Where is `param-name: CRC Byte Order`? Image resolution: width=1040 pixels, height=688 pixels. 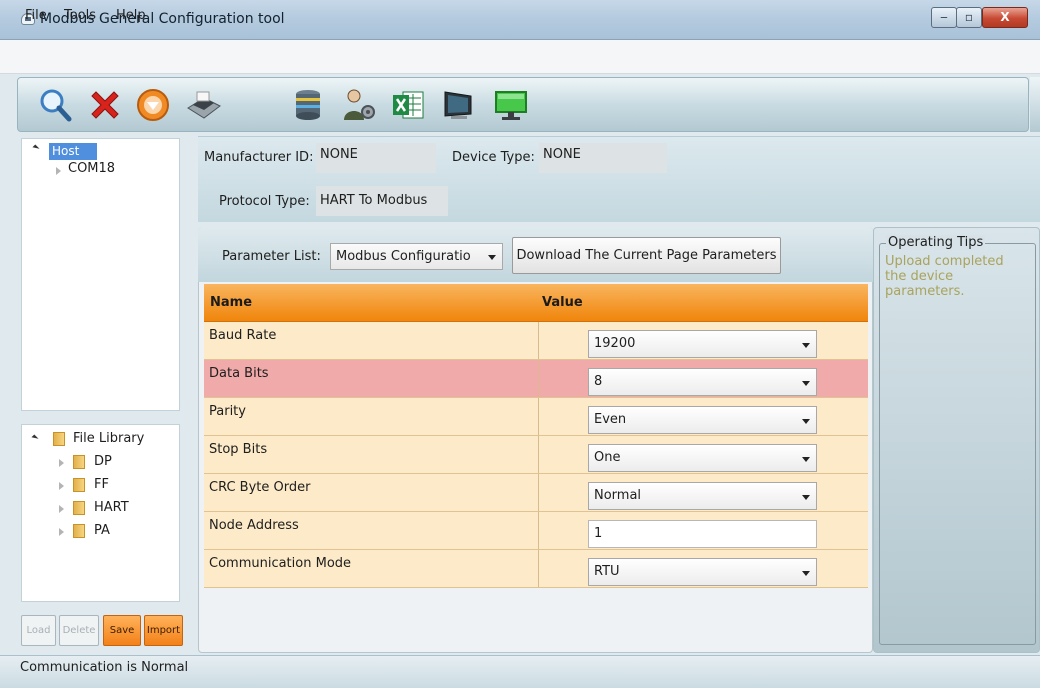 param-name: CRC Byte Order is located at coordinates (260, 487).